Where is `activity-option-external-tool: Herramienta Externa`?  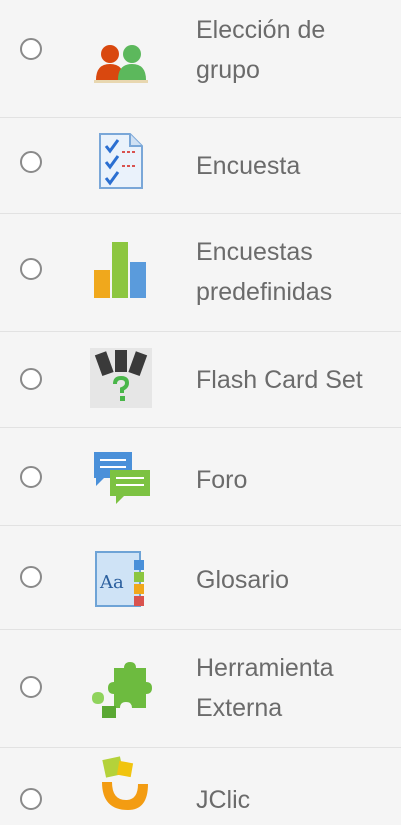 activity-option-external-tool: Herramienta Externa is located at coordinates (200, 689).